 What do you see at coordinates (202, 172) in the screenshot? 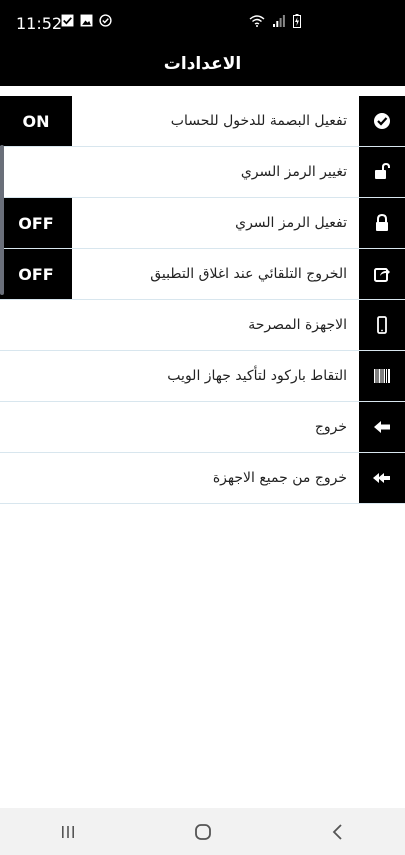
I see `setting-change-pin: تغيير الرمز السري` at bounding box center [202, 172].